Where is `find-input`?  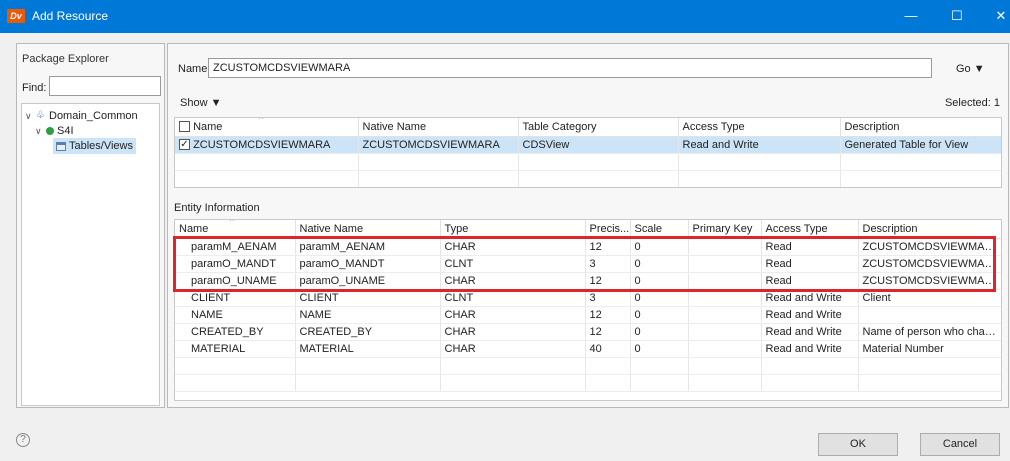 find-input is located at coordinates (105, 86).